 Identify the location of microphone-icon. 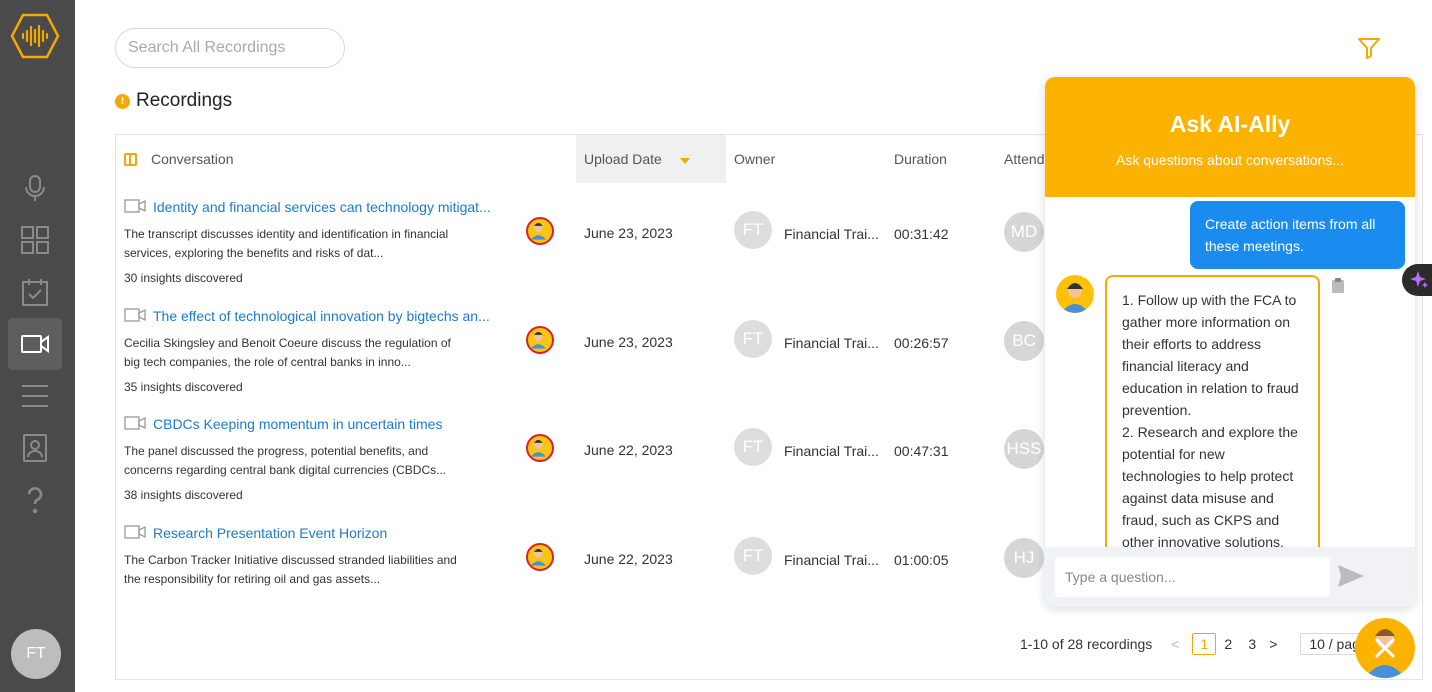
(35, 188).